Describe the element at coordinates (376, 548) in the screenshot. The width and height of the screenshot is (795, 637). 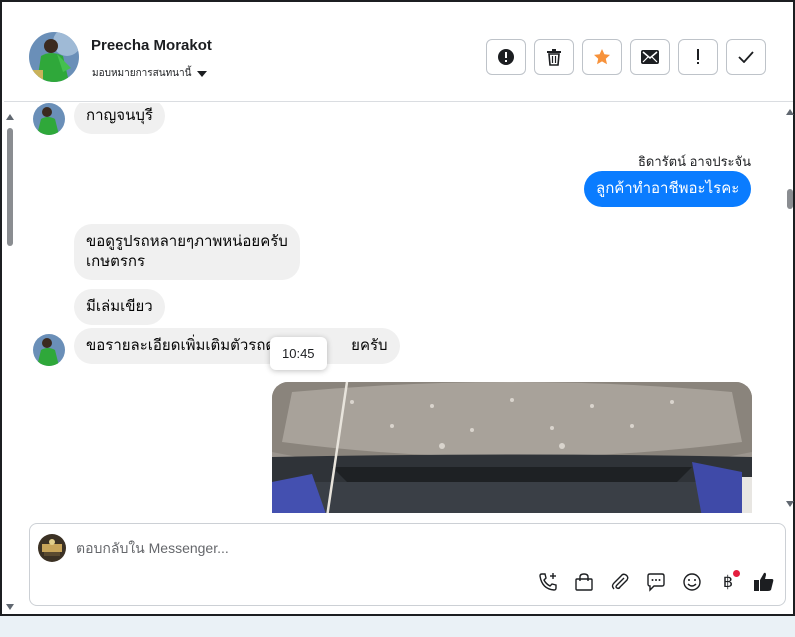
I see `reply-input` at that location.